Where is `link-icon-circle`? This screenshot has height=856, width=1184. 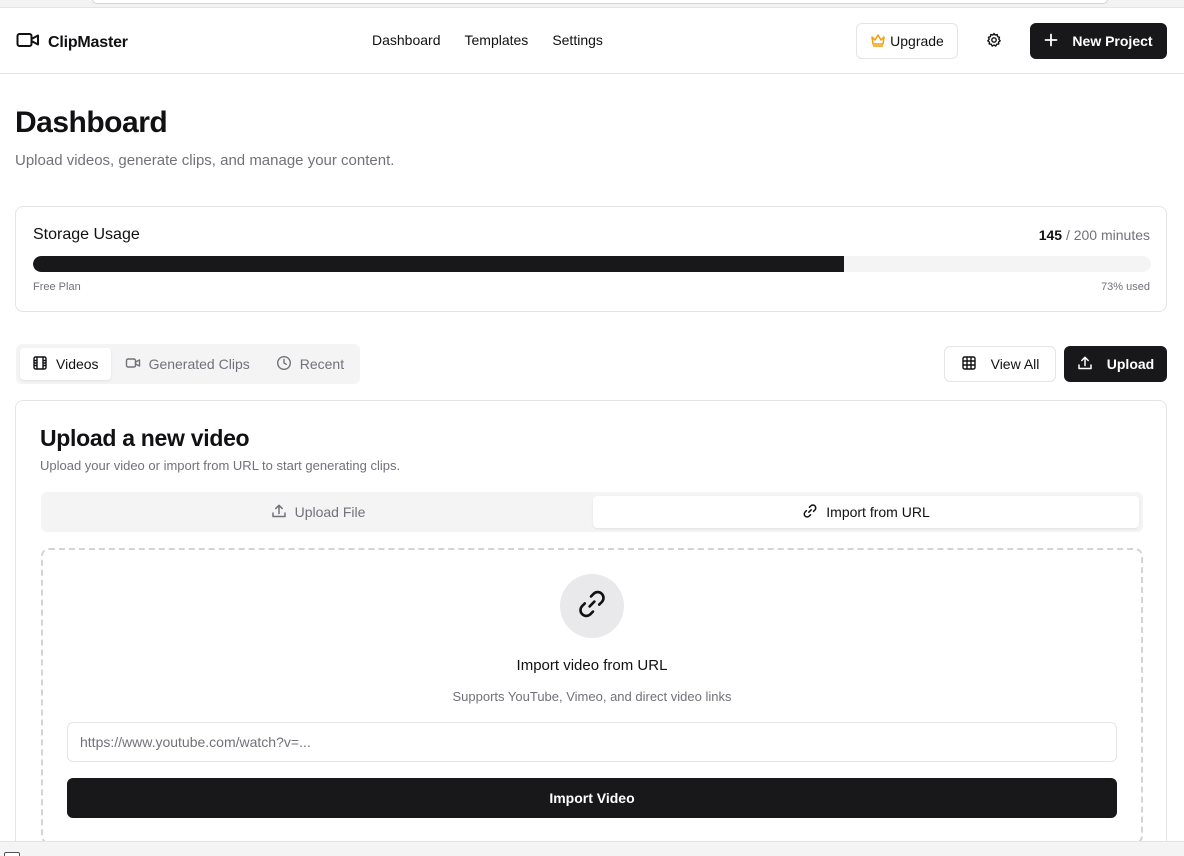
link-icon-circle is located at coordinates (592, 606).